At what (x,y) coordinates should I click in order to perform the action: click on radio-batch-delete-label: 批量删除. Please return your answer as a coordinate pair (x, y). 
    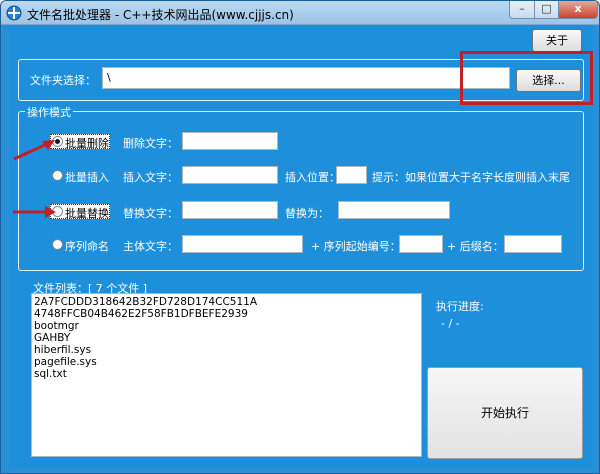
    Looking at the image, I should click on (87, 143).